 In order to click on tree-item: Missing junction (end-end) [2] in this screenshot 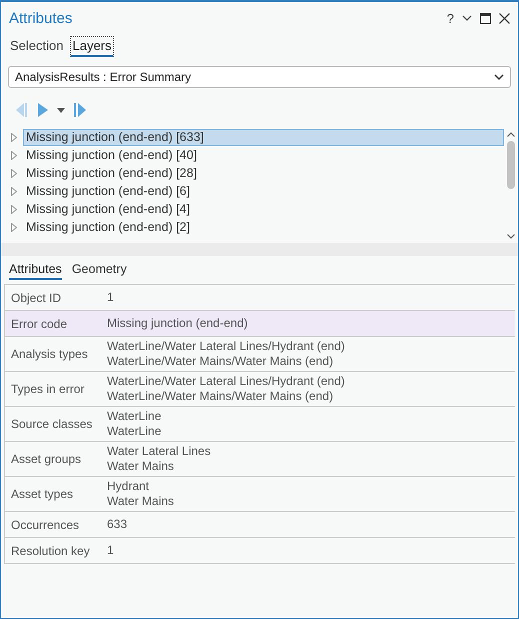, I will do `click(263, 227)`.